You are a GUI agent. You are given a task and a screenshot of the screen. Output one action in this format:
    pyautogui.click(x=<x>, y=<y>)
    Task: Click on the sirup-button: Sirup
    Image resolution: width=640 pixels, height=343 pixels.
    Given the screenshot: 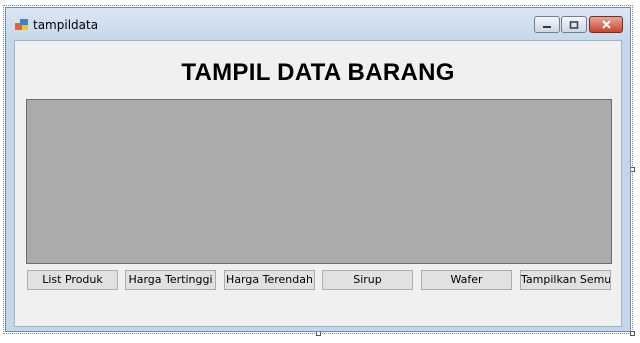 What is the action you would take?
    pyautogui.click(x=367, y=280)
    